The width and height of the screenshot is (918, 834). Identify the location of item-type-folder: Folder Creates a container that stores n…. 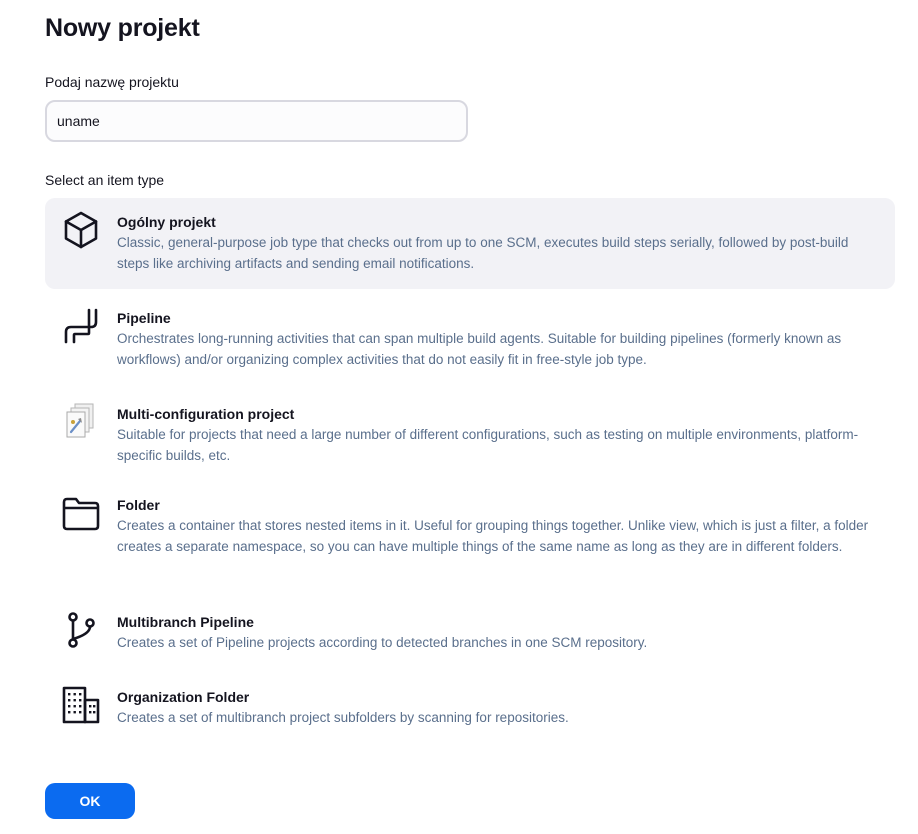
(470, 536).